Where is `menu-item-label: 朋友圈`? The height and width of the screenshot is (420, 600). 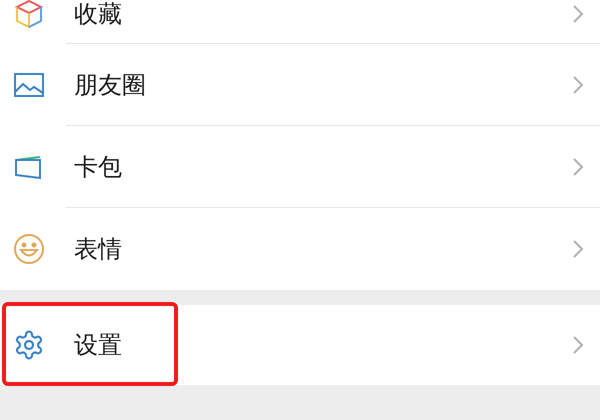
menu-item-label: 朋友圈 is located at coordinates (323, 84).